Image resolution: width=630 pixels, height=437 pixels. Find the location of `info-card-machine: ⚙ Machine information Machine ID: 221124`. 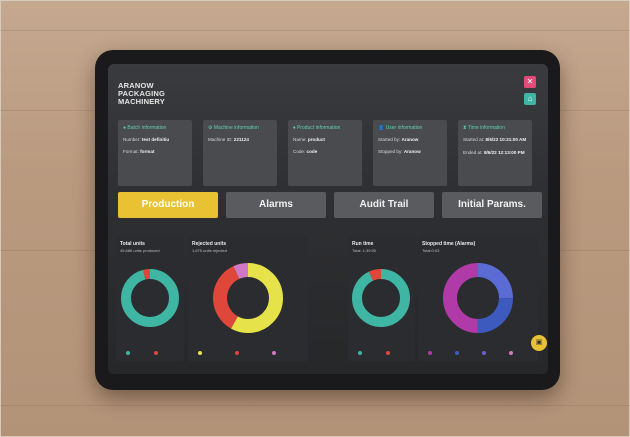

info-card-machine: ⚙ Machine information Machine ID: 221124 is located at coordinates (240, 153).